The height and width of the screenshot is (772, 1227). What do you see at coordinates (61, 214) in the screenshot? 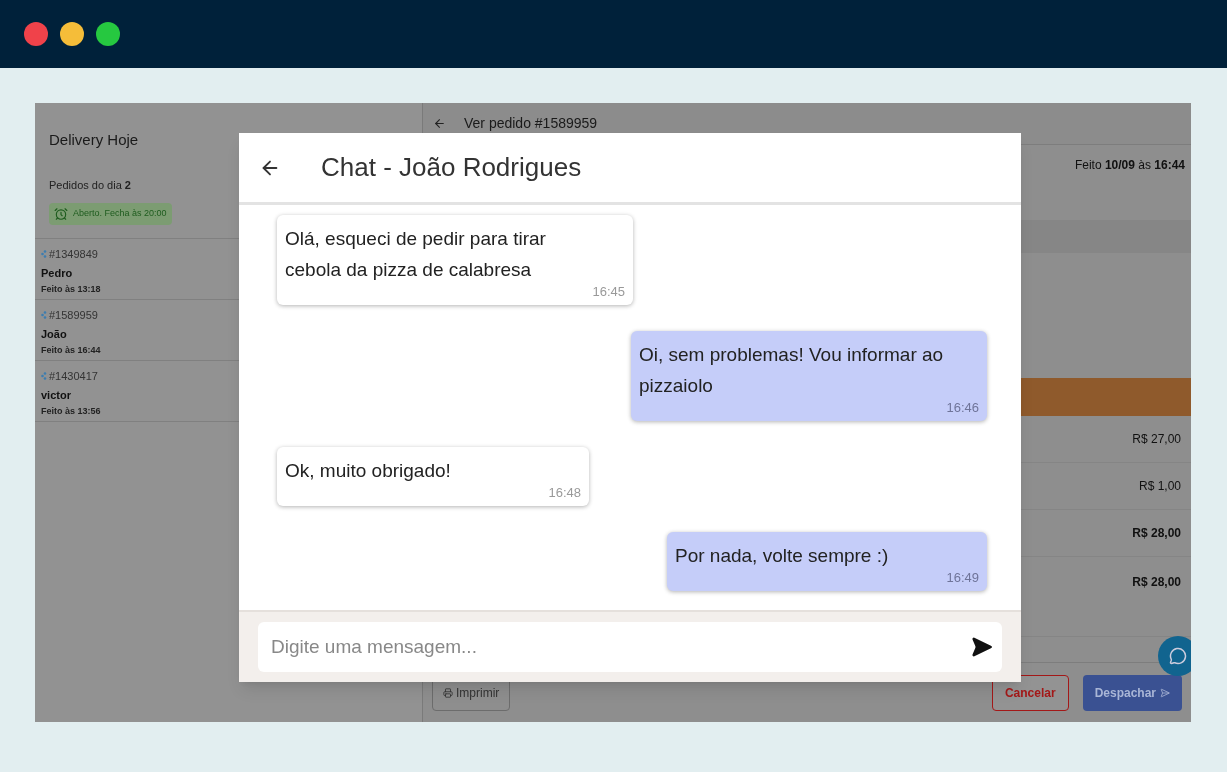
I see `alarm-icon` at bounding box center [61, 214].